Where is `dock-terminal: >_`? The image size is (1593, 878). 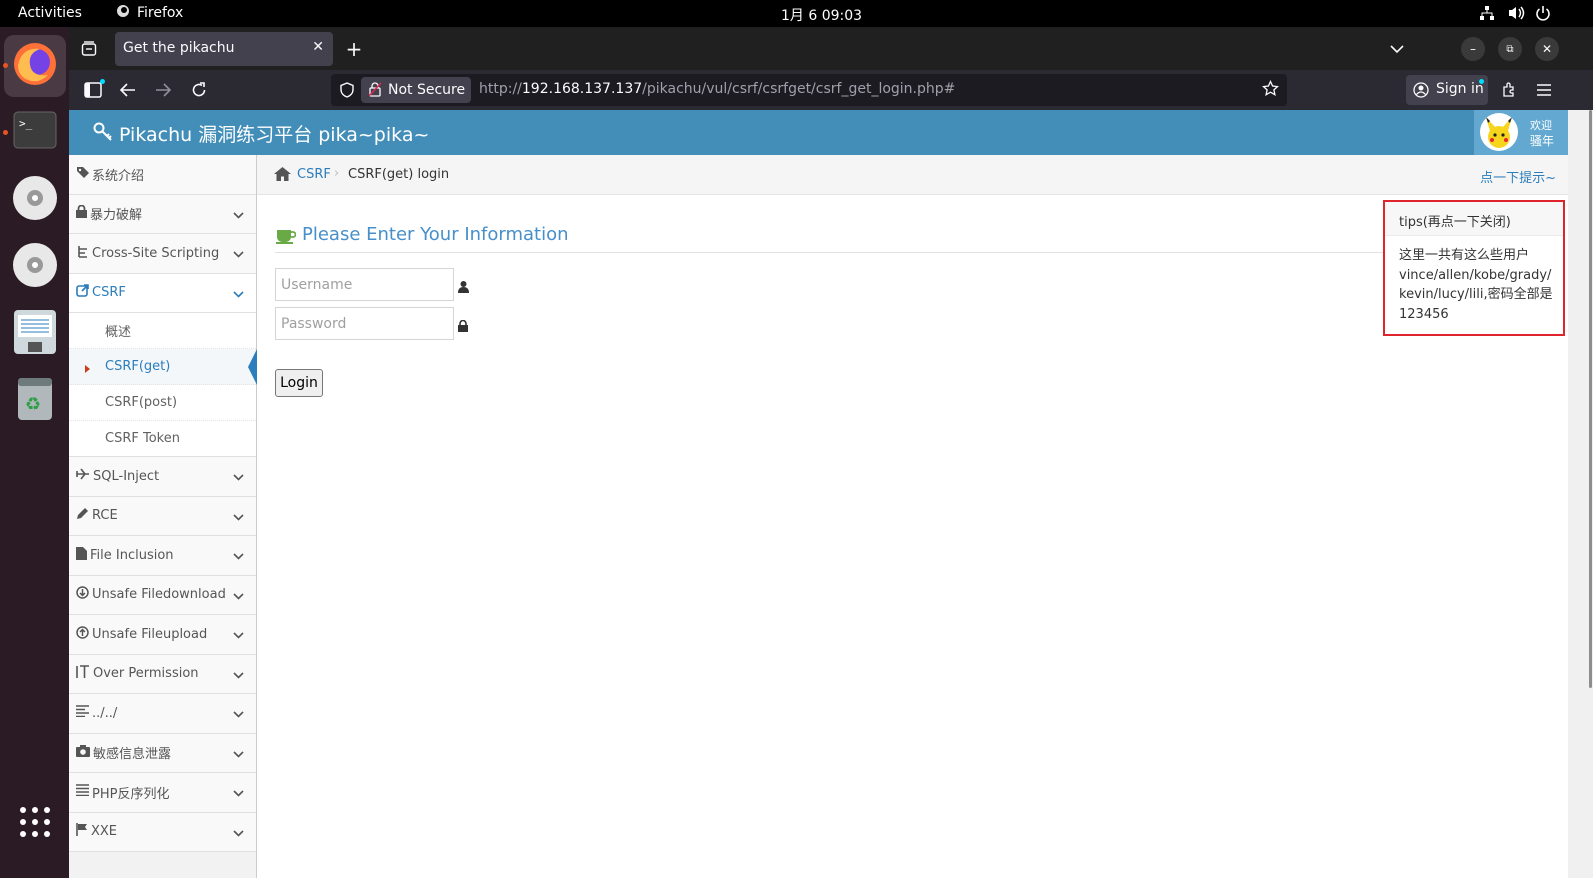 dock-terminal: >_ is located at coordinates (35, 132).